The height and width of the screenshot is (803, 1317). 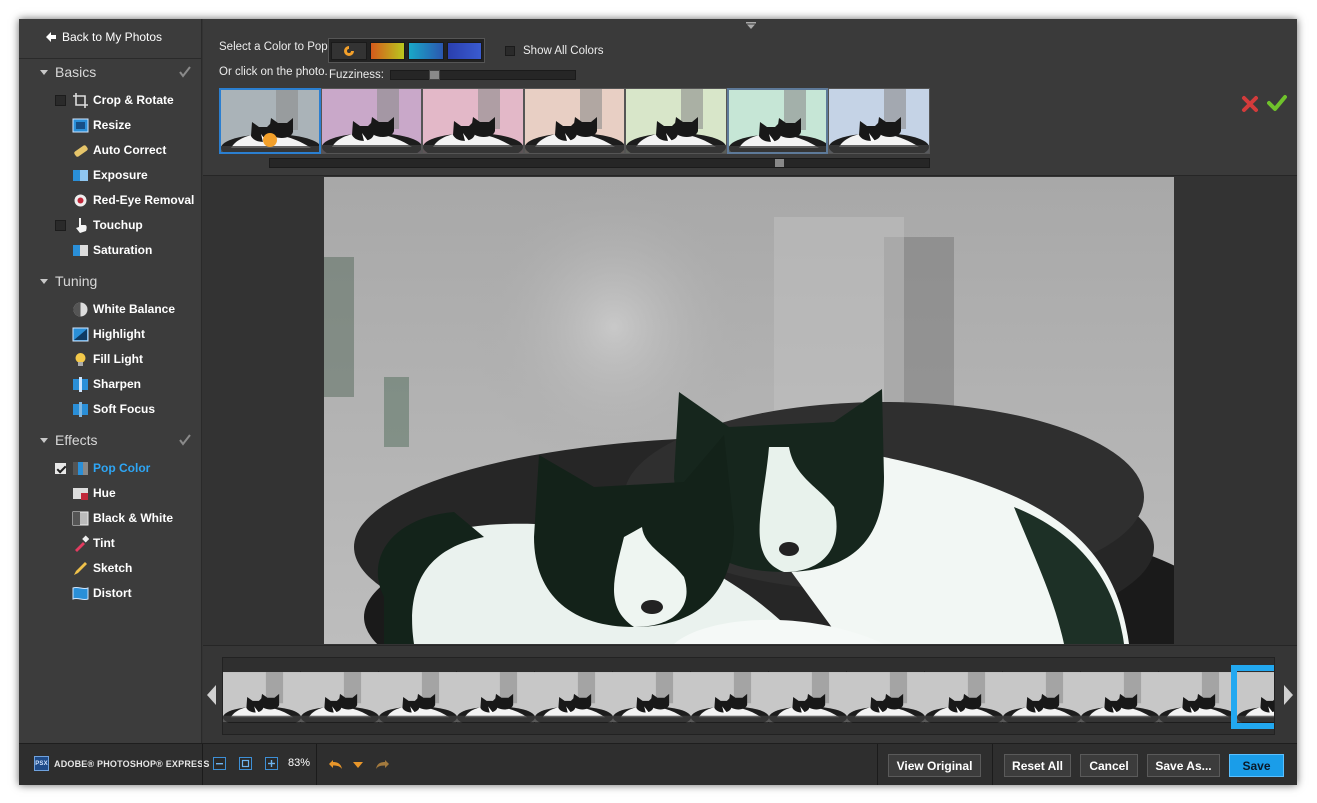 I want to click on exposure-icon, so click(x=80, y=175).